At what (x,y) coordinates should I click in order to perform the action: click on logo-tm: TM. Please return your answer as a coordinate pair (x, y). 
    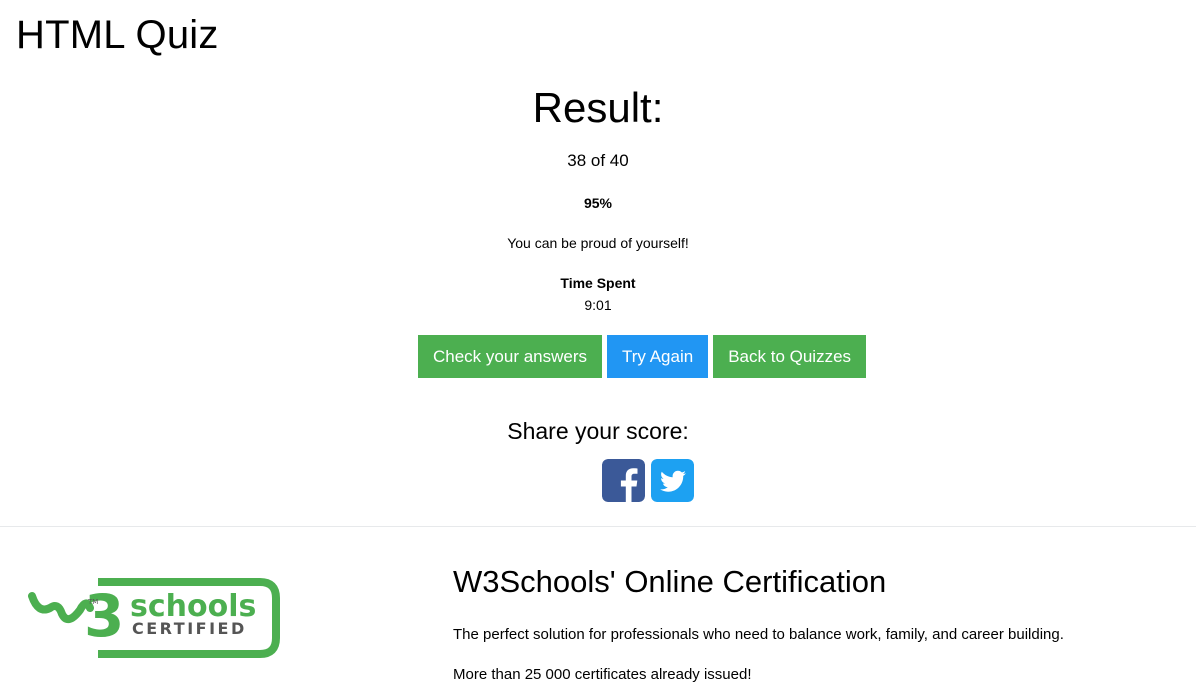
    Looking at the image, I should click on (92, 602).